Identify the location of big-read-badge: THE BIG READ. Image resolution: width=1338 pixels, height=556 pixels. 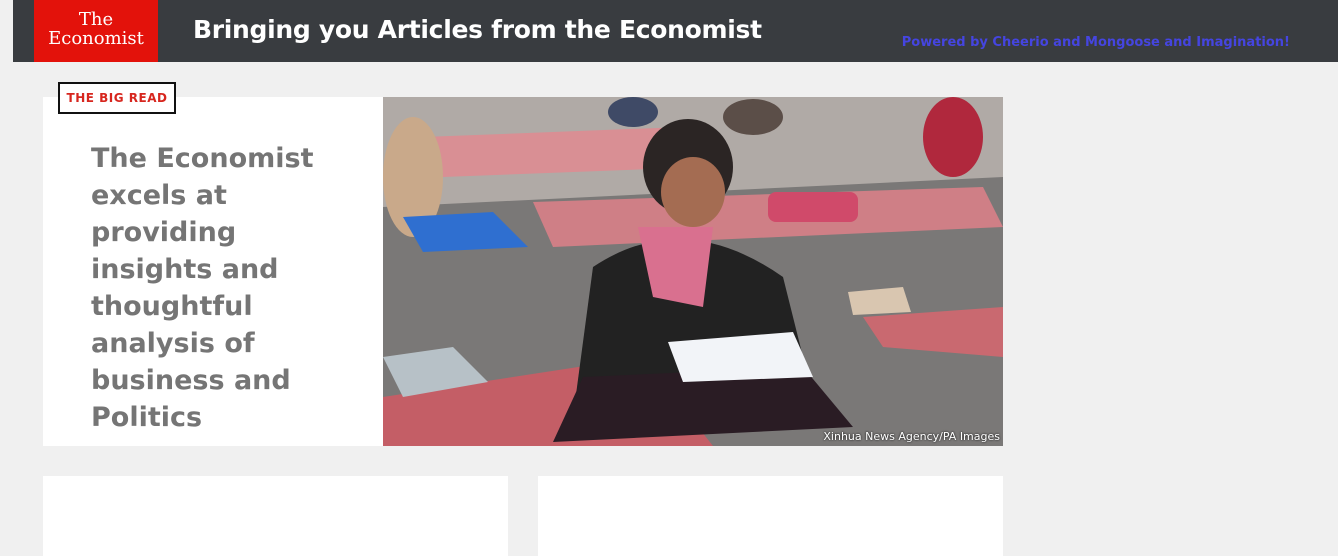
(117, 98).